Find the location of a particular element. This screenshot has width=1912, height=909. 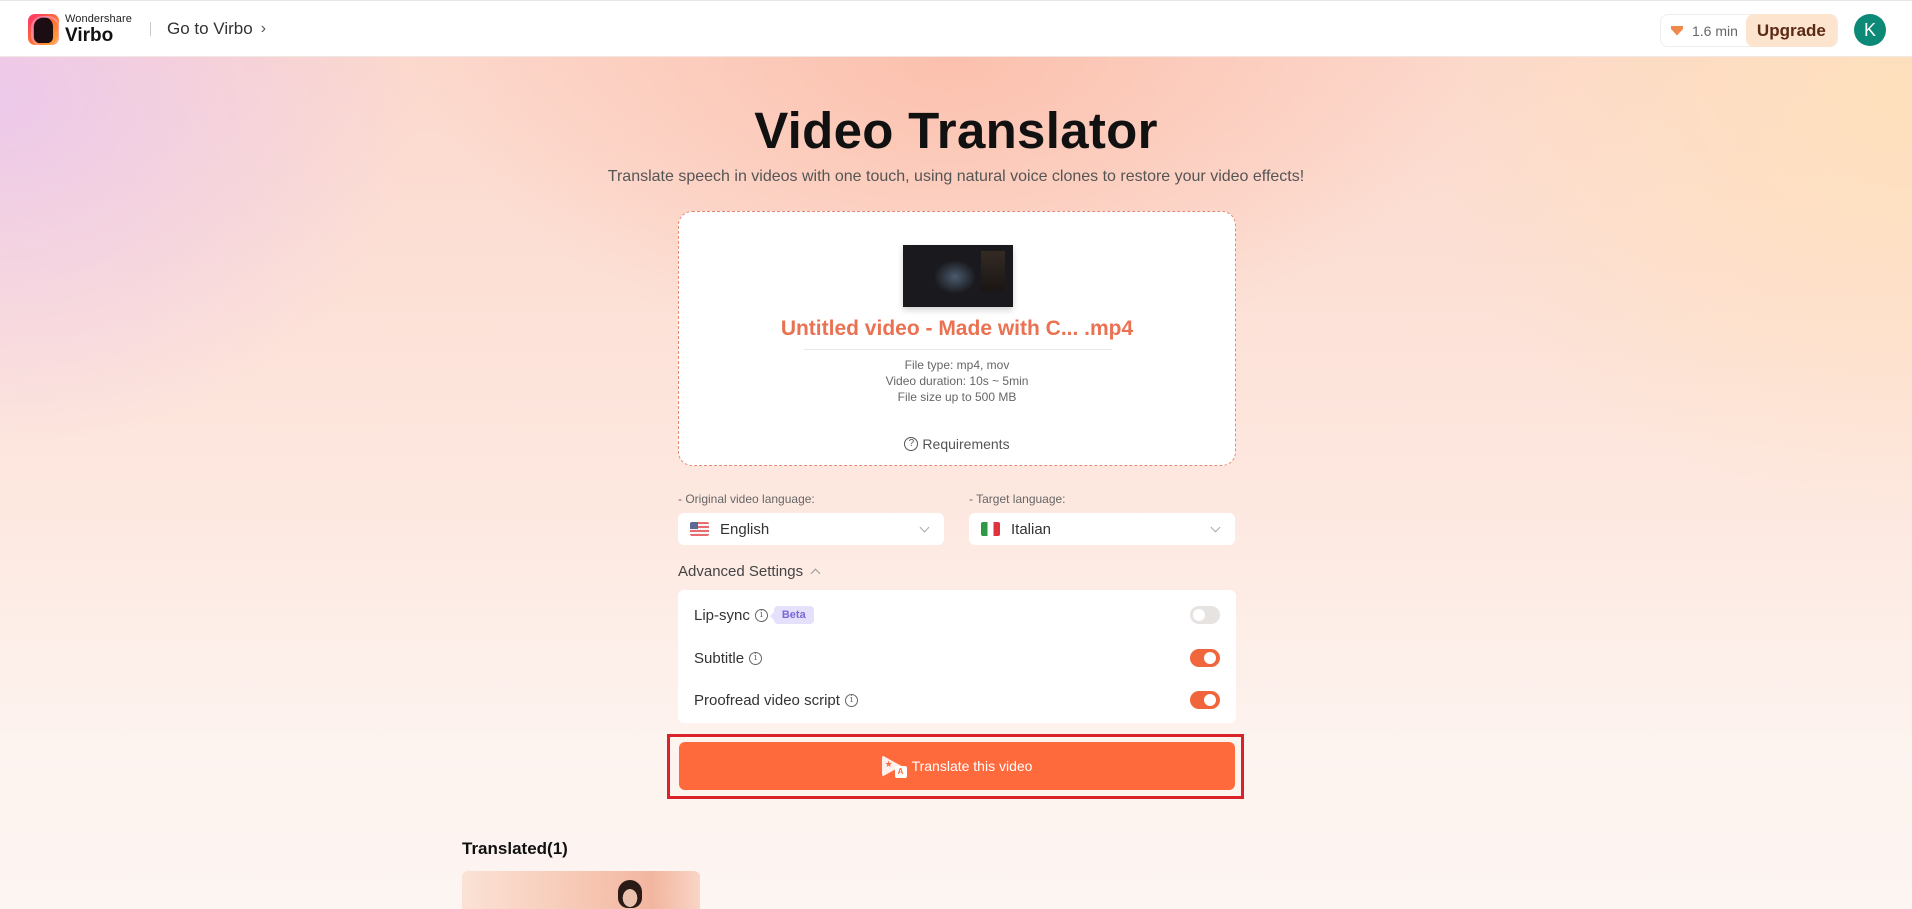

target-language-select: Italian is located at coordinates (1102, 529).